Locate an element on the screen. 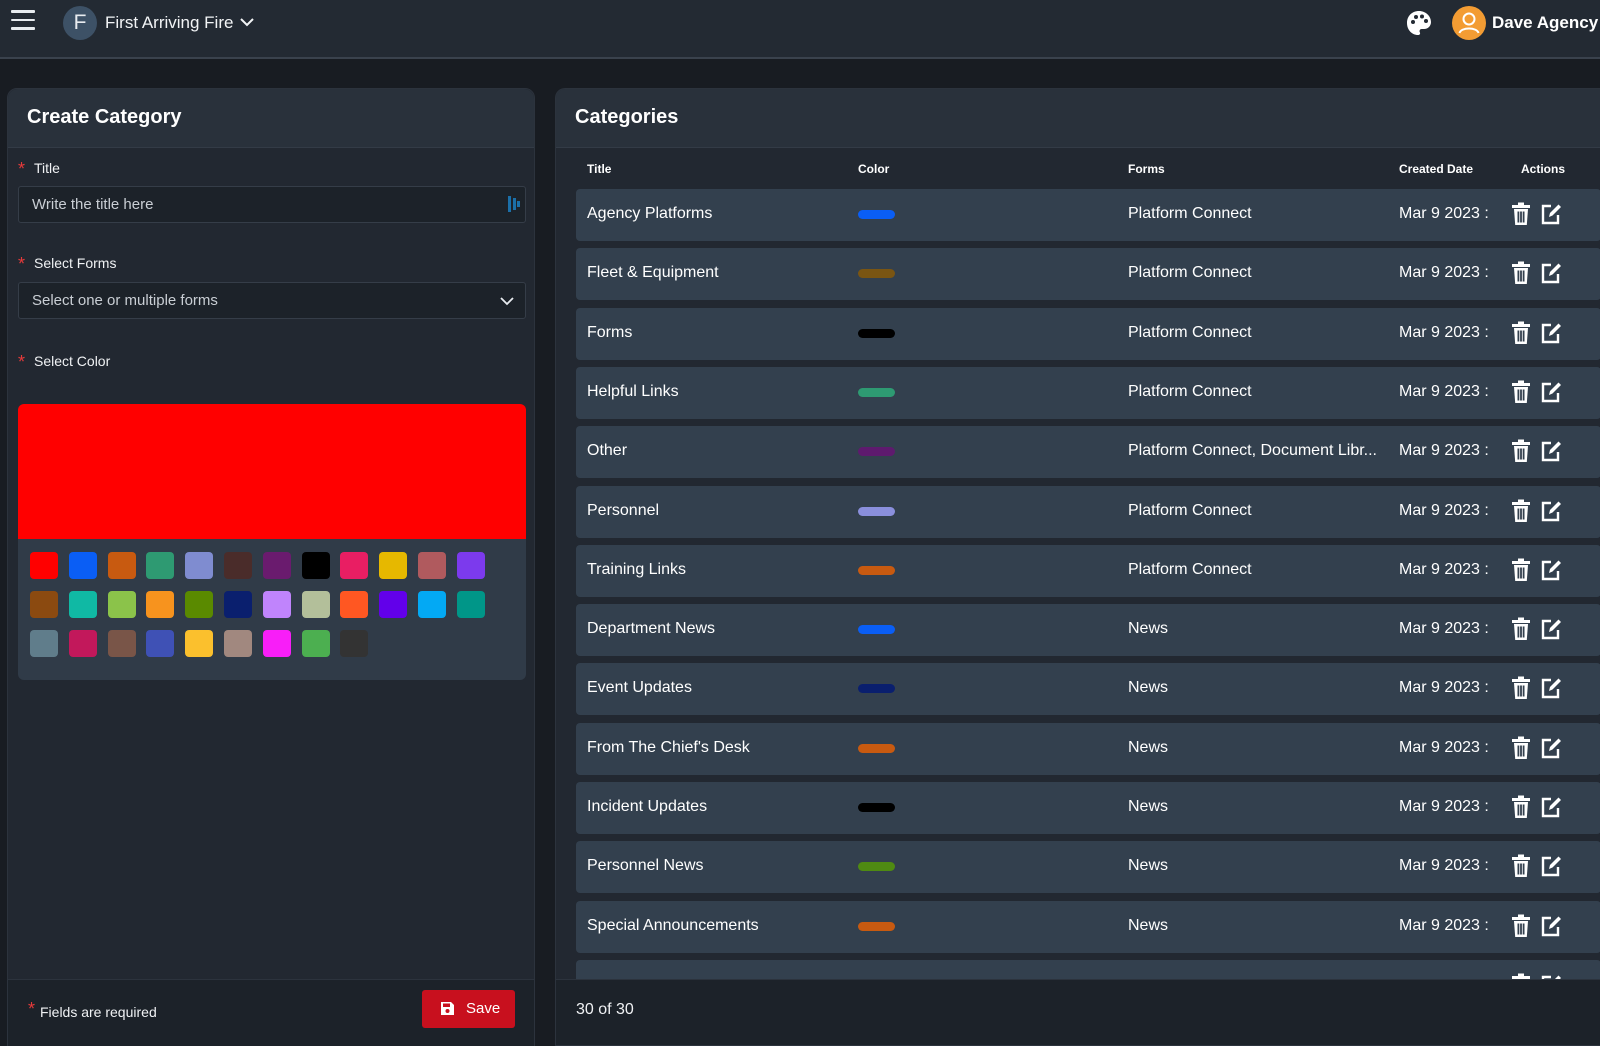  menu-icon is located at coordinates (23, 22).